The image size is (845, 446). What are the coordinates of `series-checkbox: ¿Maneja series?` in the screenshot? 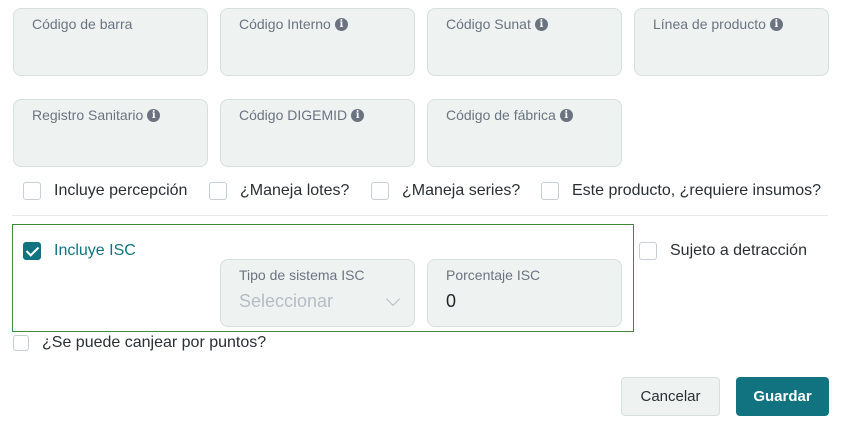 It's located at (445, 191).